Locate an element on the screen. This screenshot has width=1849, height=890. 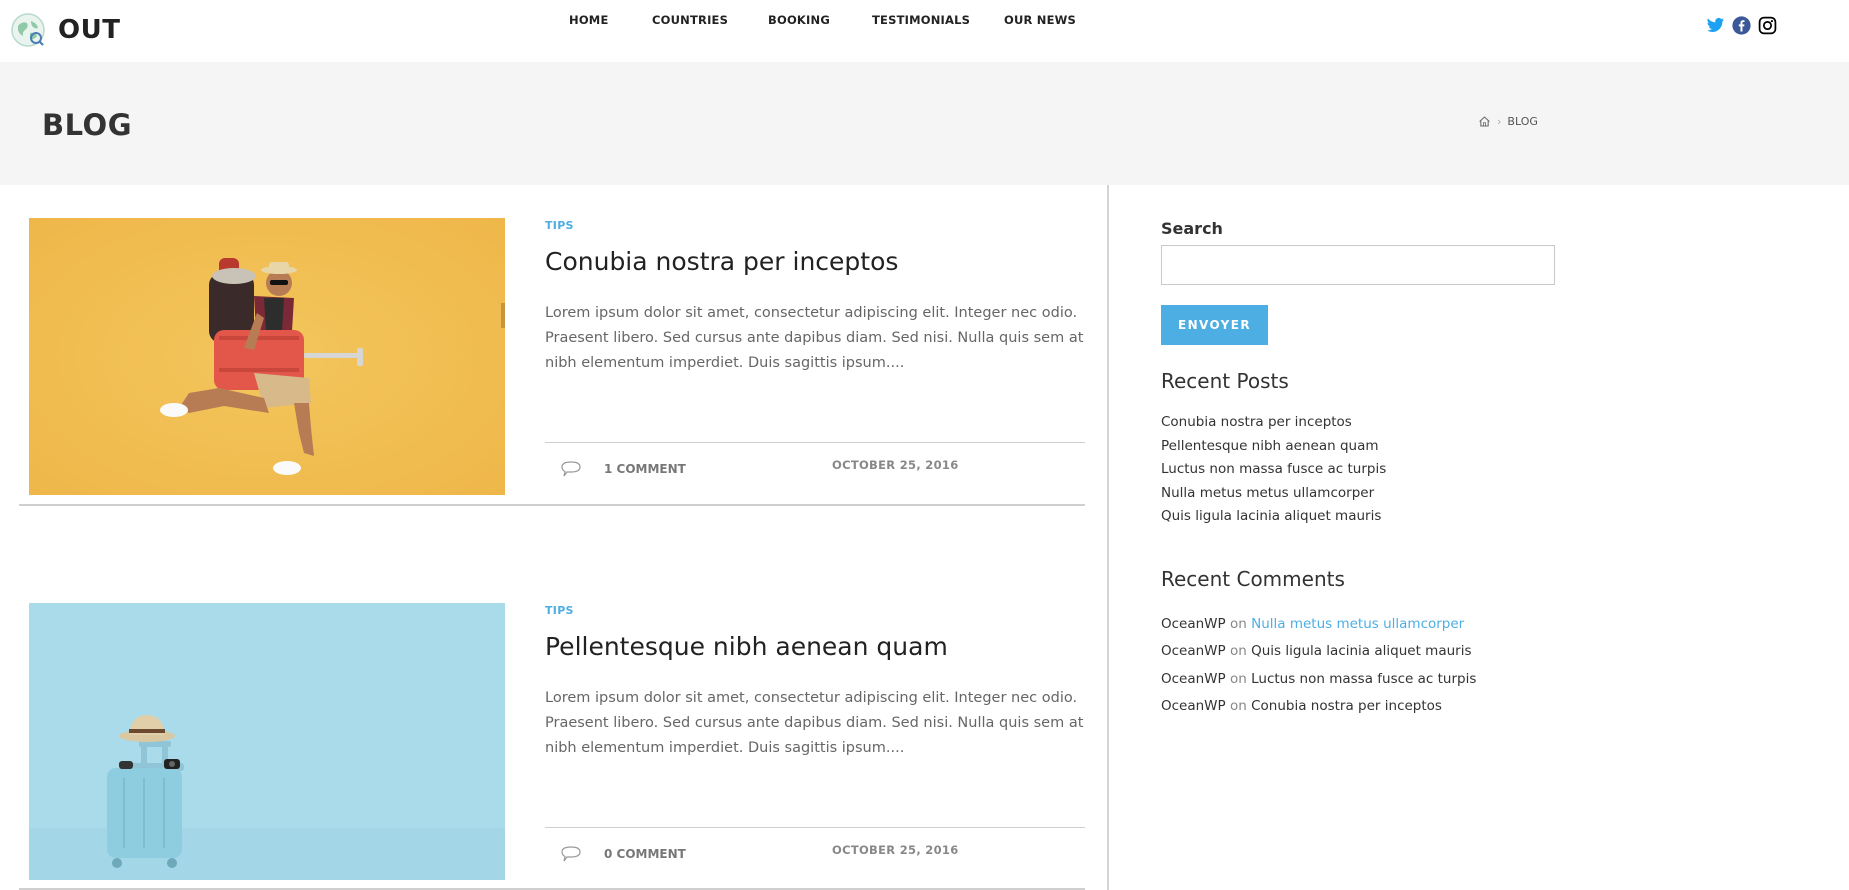
chevron-right-icon: › is located at coordinates (1499, 121).